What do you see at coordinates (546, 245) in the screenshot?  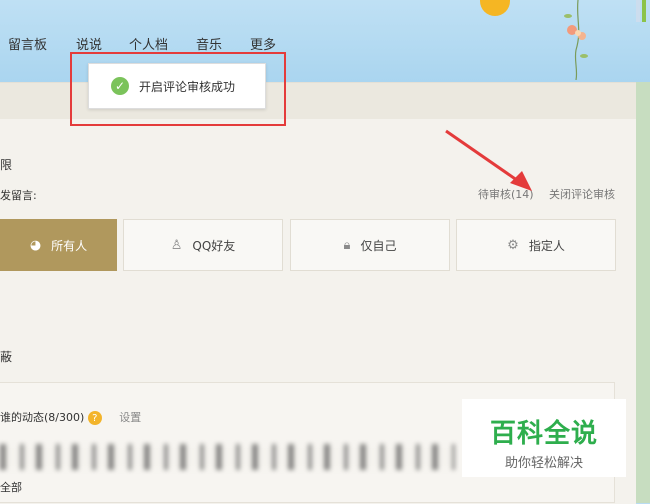 I see `option-label: 指定人` at bounding box center [546, 245].